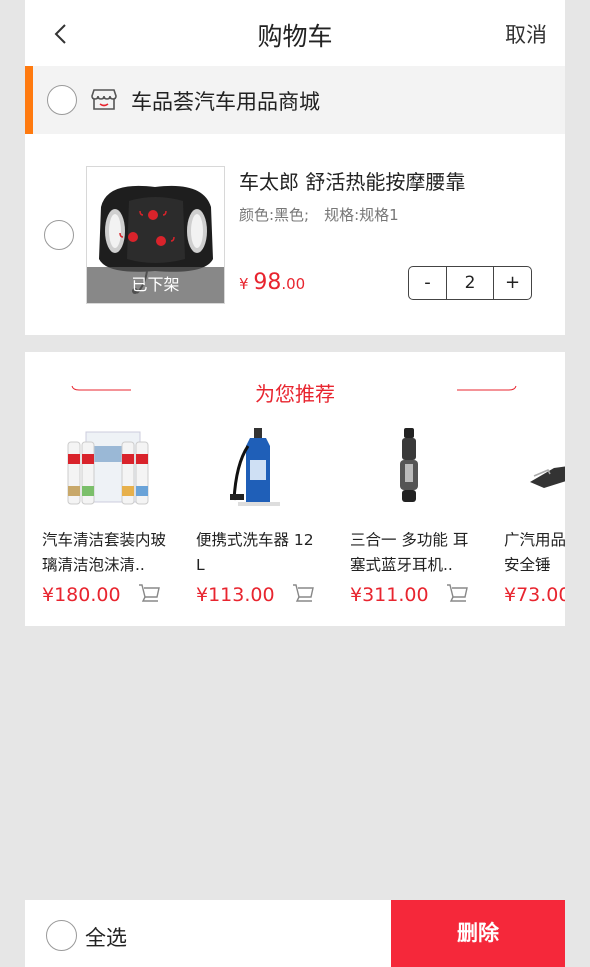  I want to click on recommend-item-price: ¥311.00, so click(389, 595).